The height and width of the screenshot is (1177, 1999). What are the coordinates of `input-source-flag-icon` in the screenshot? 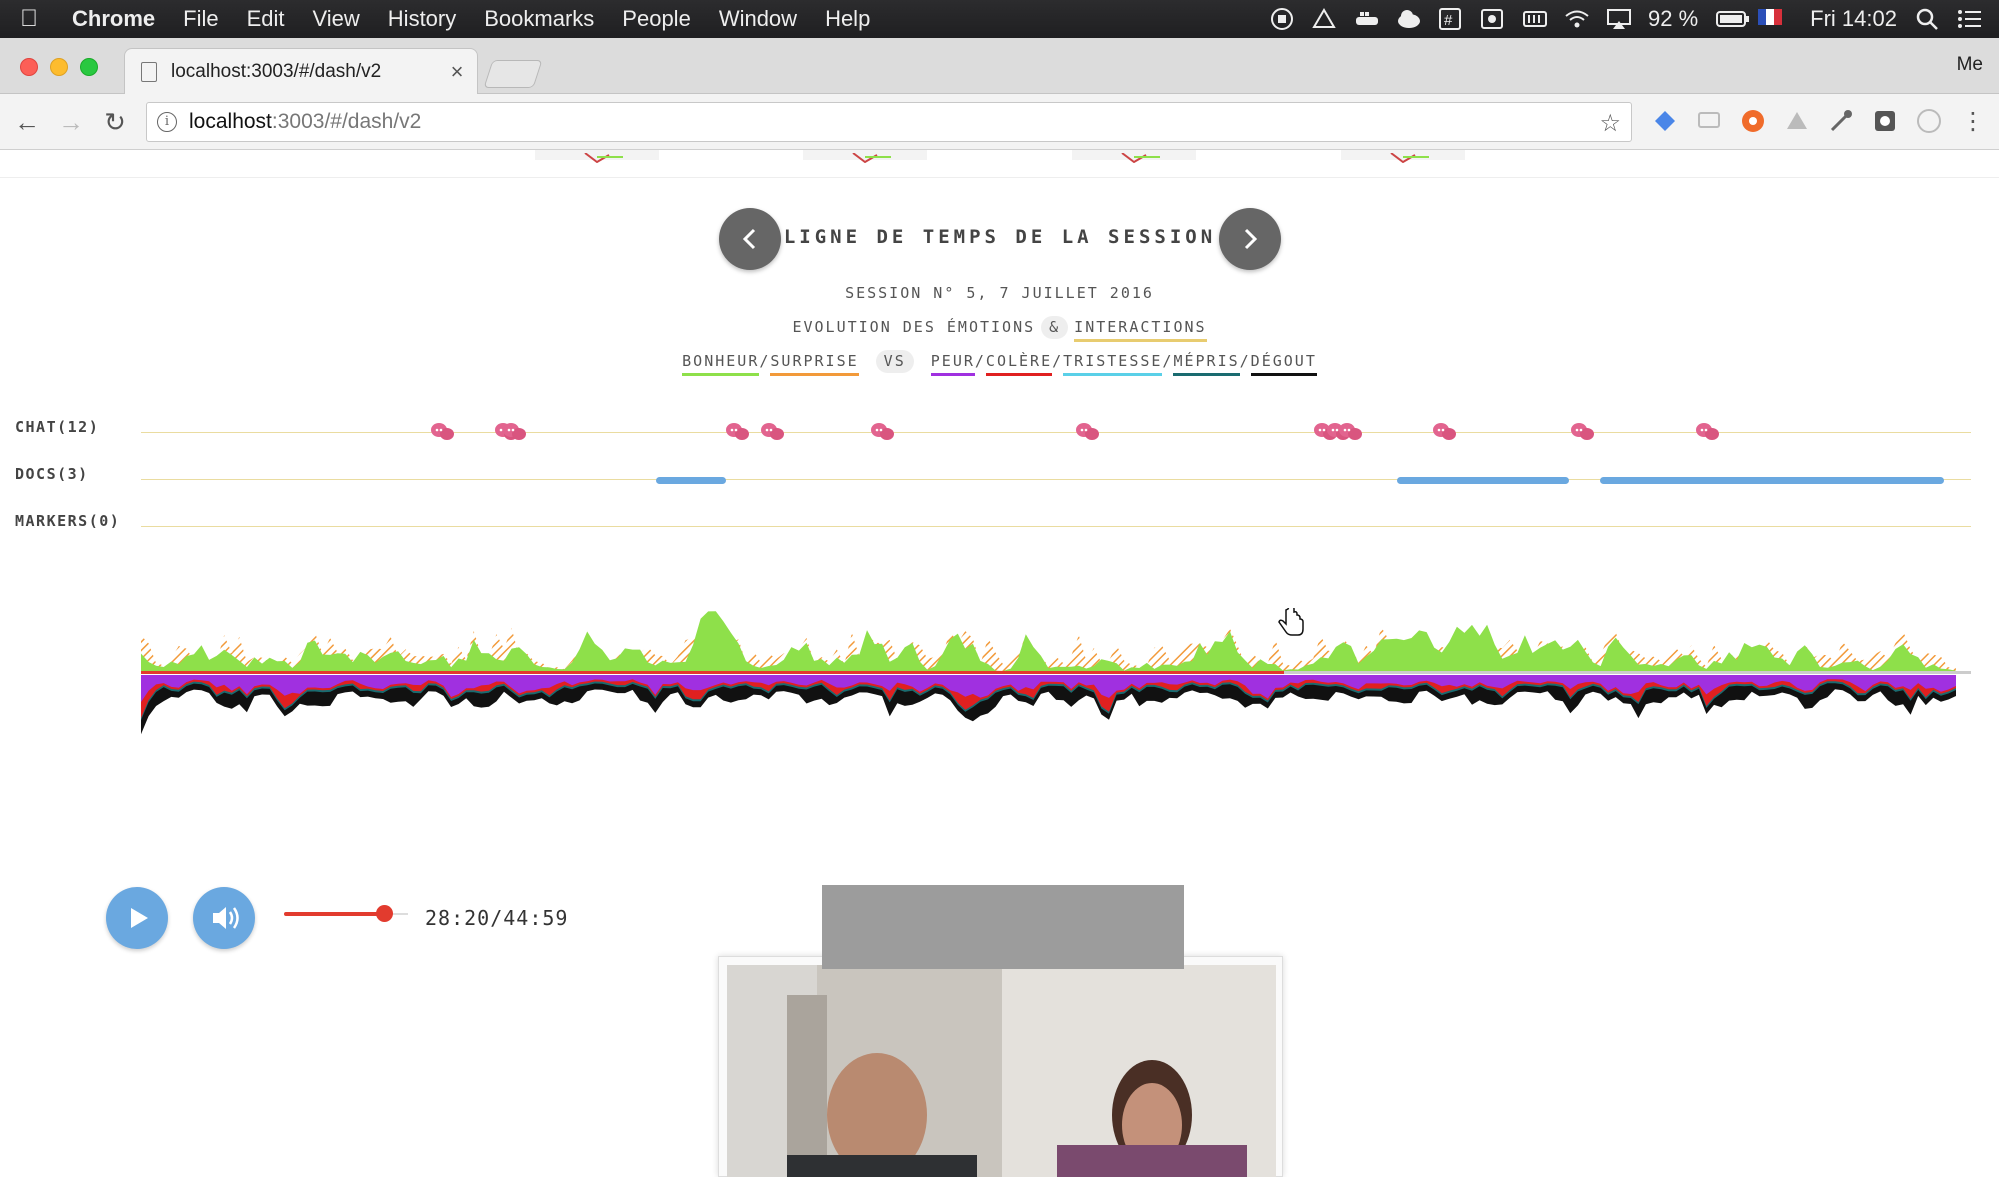 It's located at (1770, 19).